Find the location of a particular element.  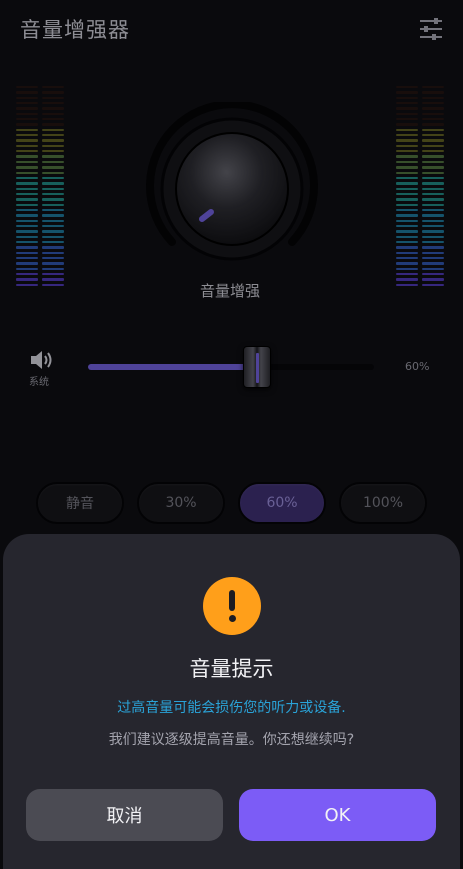

ok-button: OK is located at coordinates (337, 815).